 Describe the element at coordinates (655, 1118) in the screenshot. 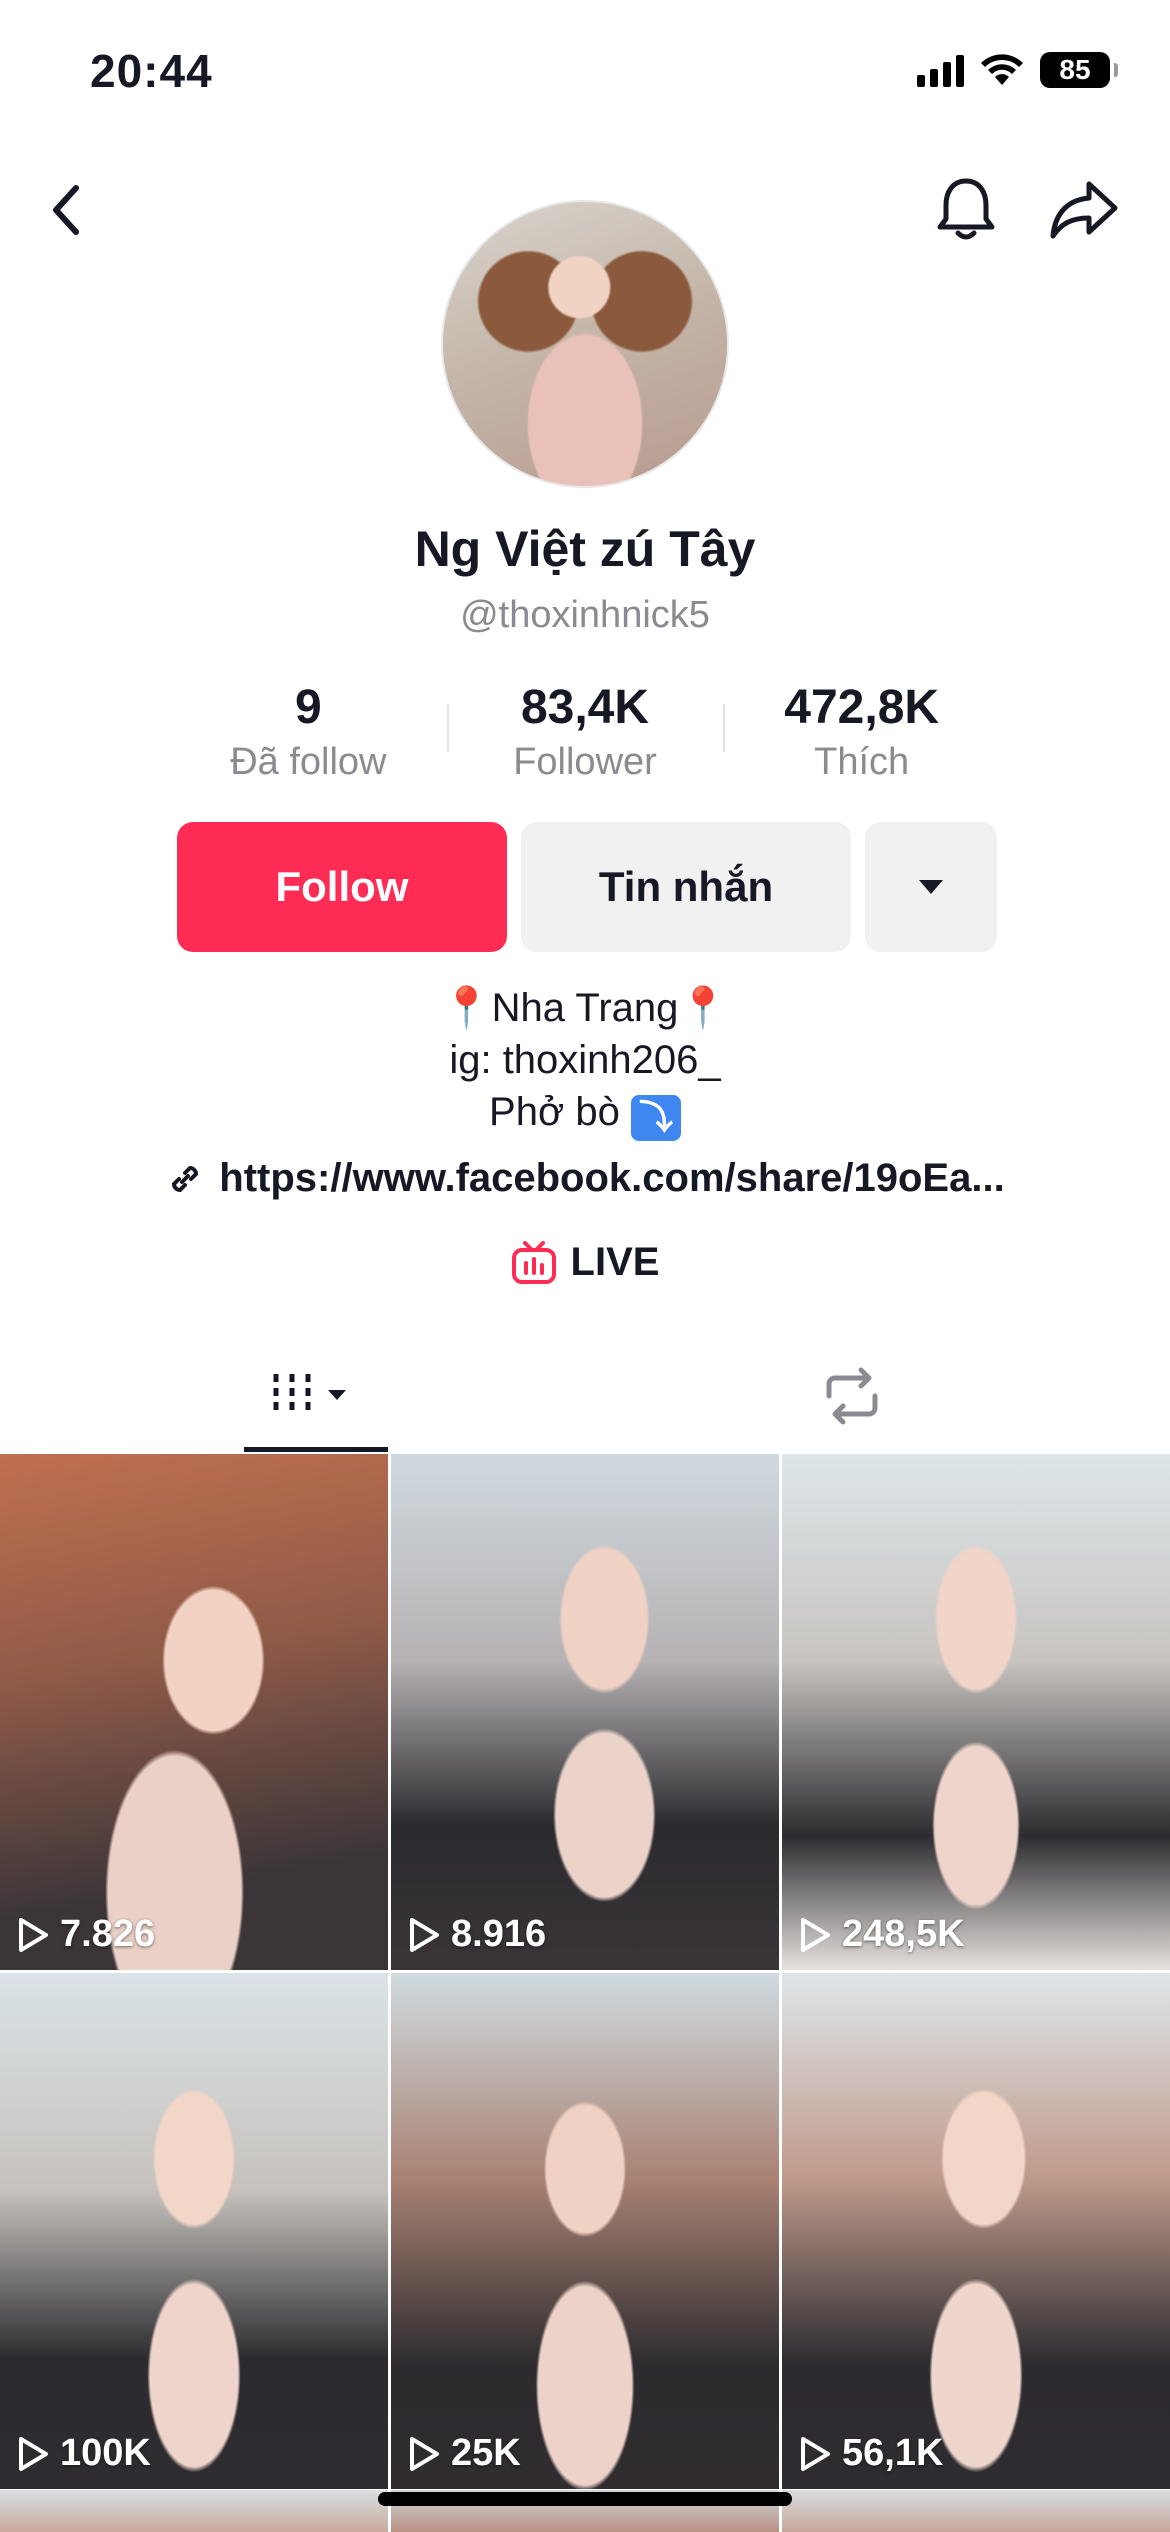

I see `arrow-down-right-icon: ⤵` at that location.